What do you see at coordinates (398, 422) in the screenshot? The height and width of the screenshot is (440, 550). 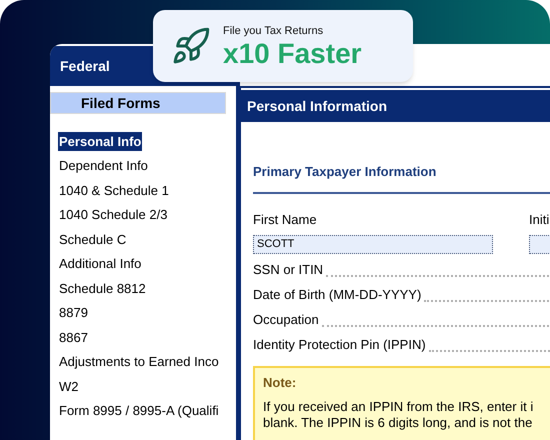 I see `note-text: blank. The IPPIN is 6 digits long, and is not the` at bounding box center [398, 422].